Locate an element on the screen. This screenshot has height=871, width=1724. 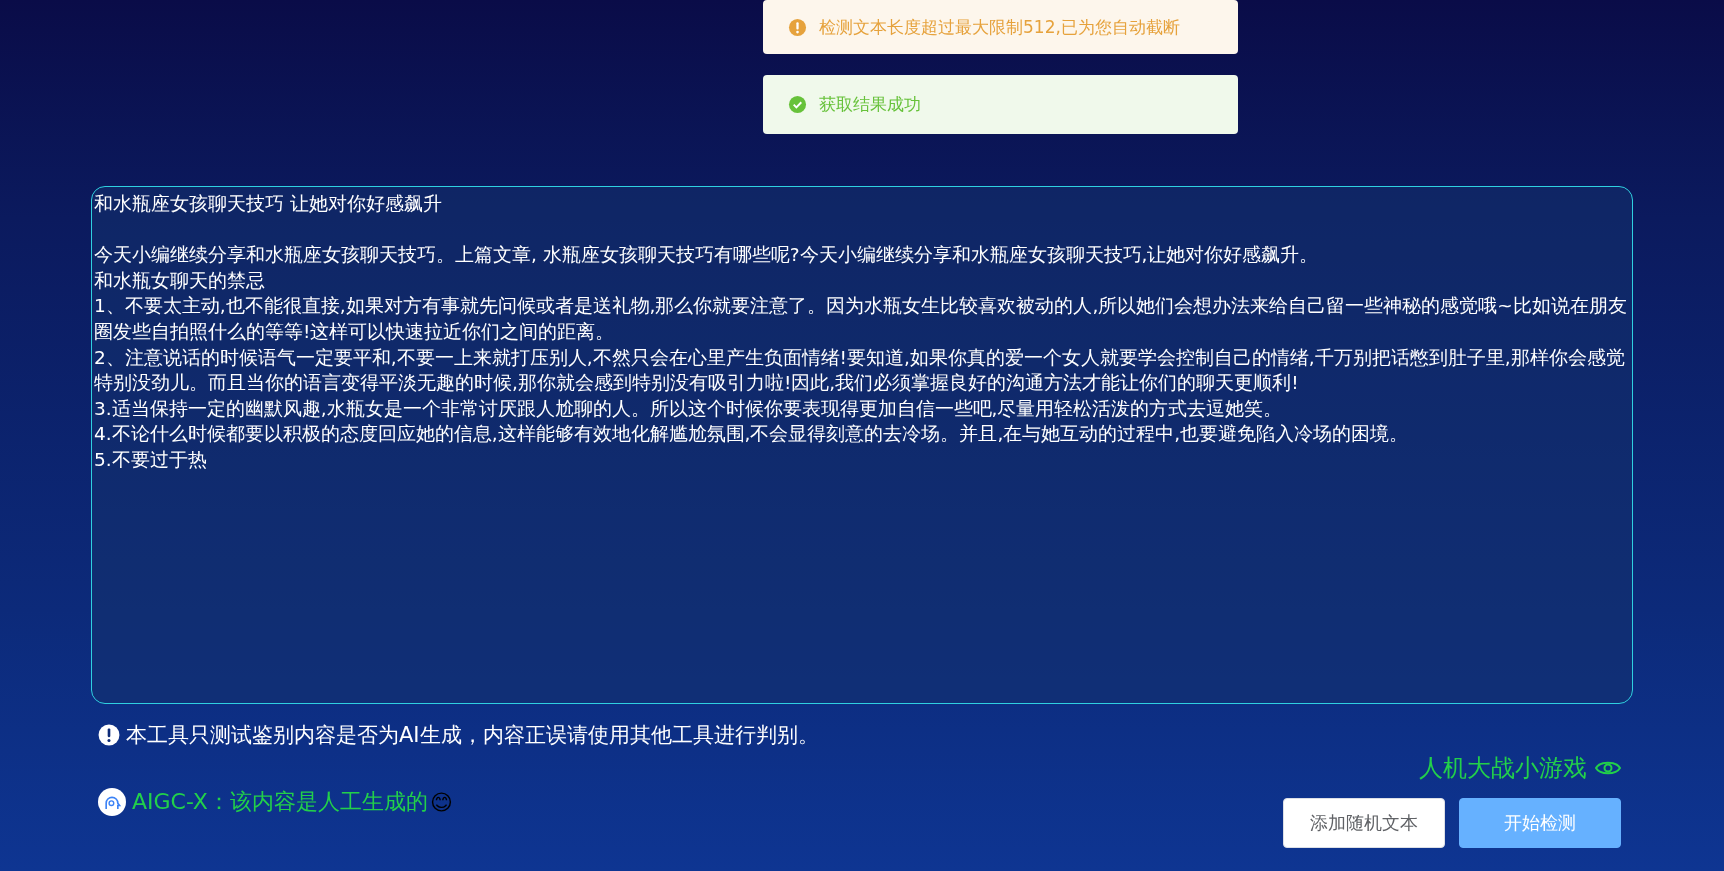
text-paragraph: 5.不要过于热 is located at coordinates (151, 459).